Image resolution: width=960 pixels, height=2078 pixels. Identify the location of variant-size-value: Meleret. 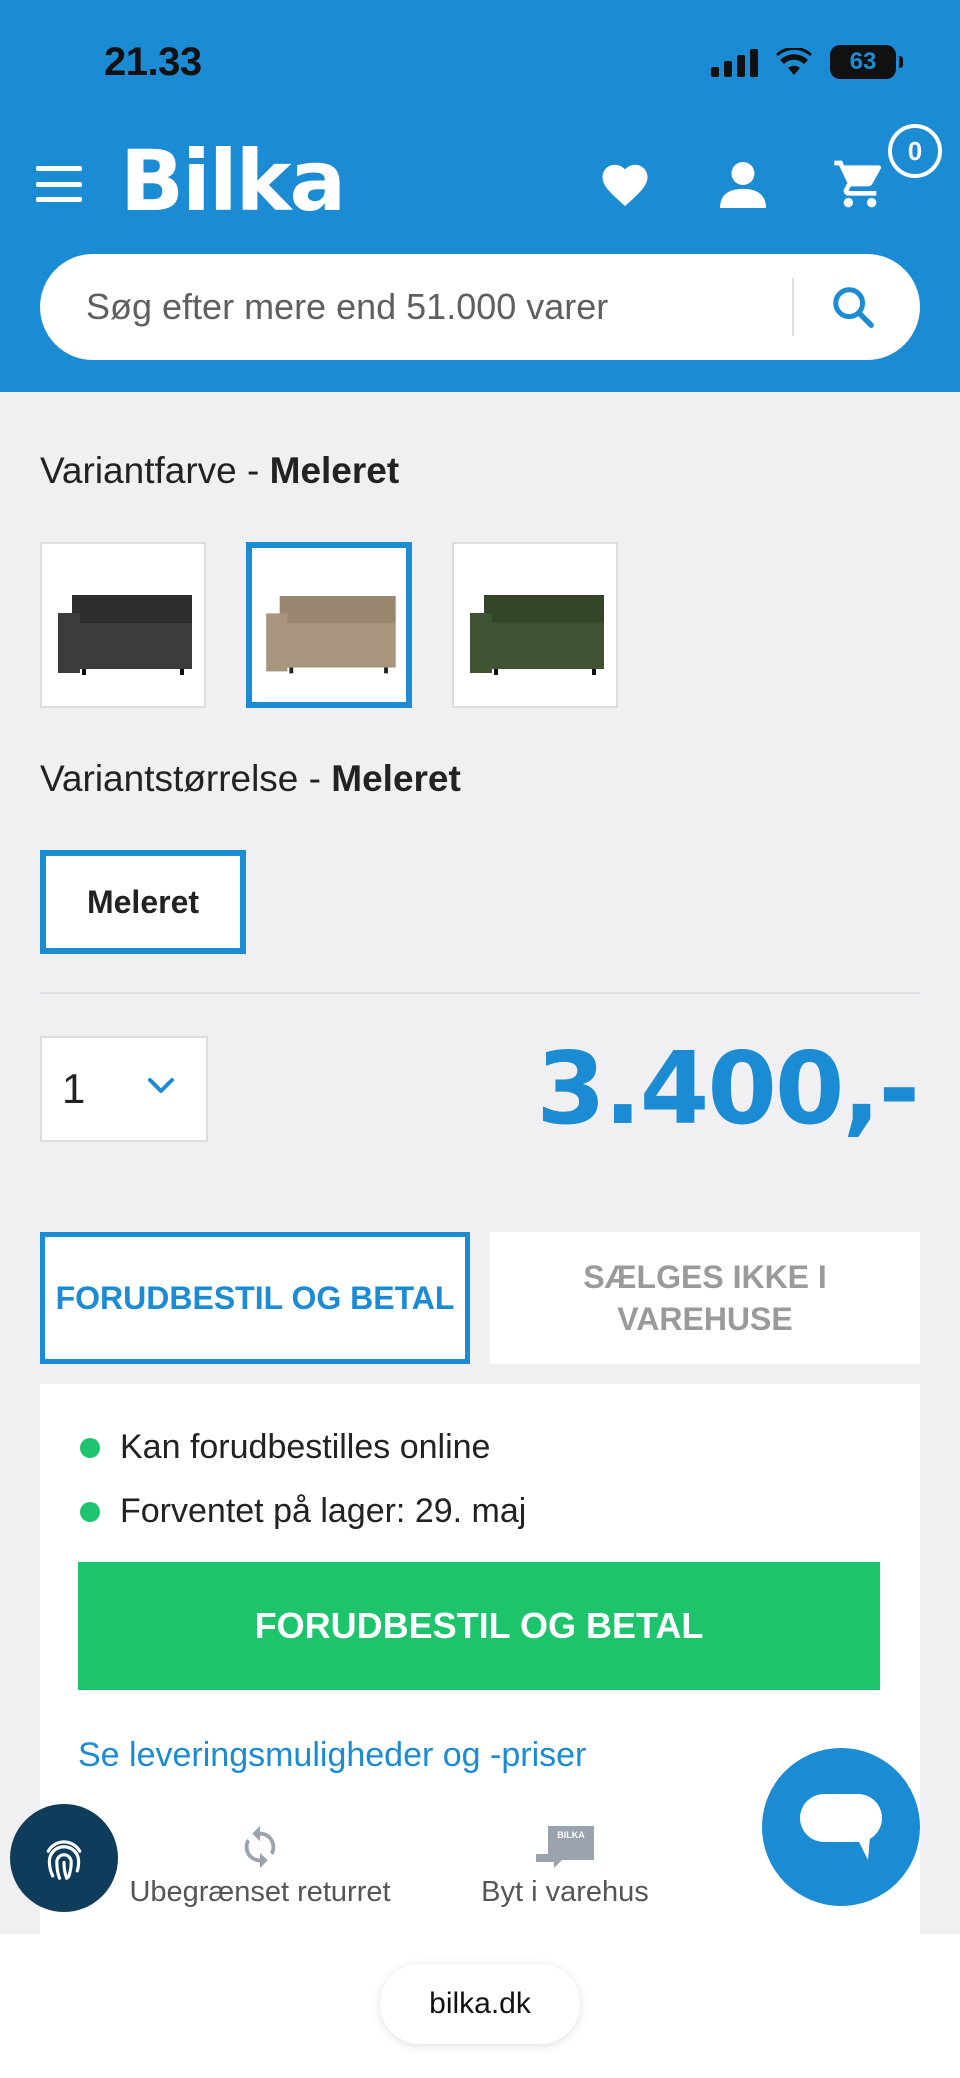
(396, 778).